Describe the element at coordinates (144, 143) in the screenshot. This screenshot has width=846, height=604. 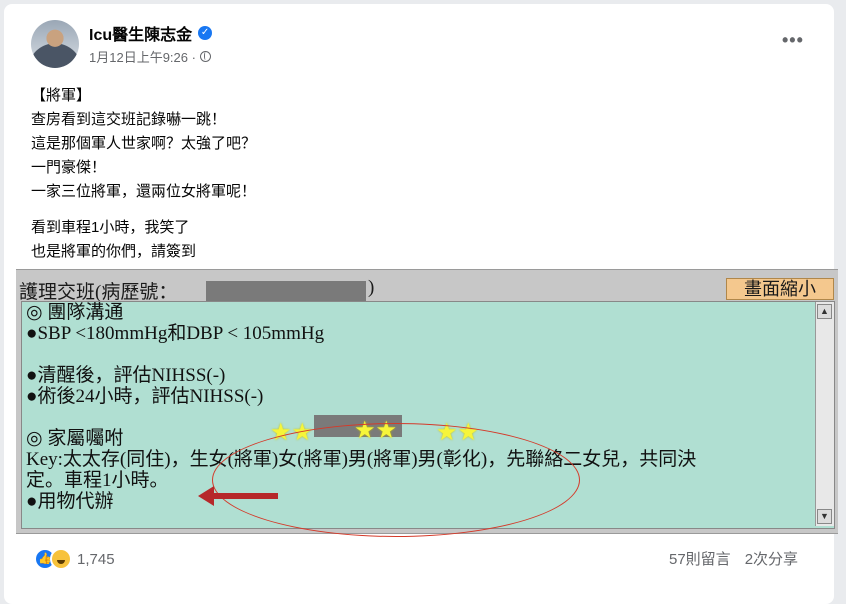
I see `post-line: 這是那個軍人世家啊？太強了吧？` at that location.